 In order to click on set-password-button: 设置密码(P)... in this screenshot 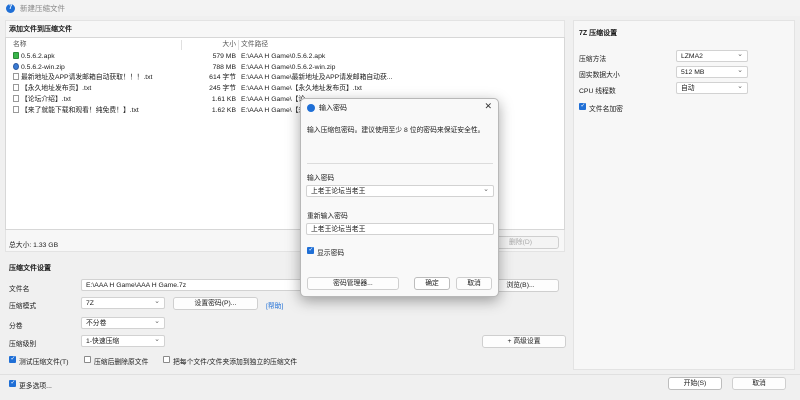, I will do `click(215, 303)`.